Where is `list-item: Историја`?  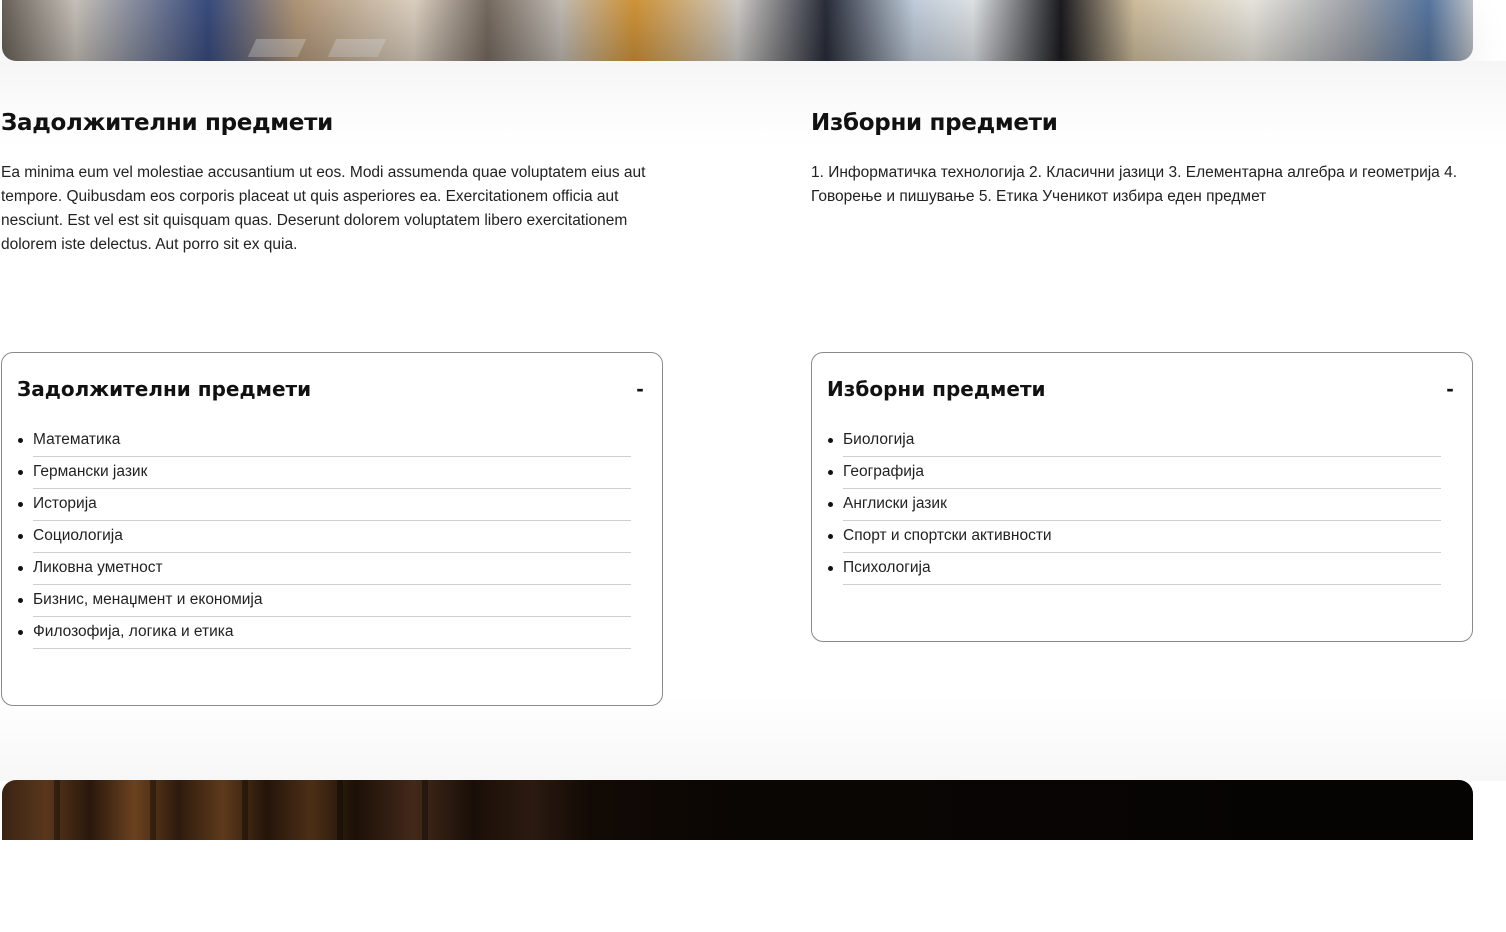 list-item: Историја is located at coordinates (324, 505).